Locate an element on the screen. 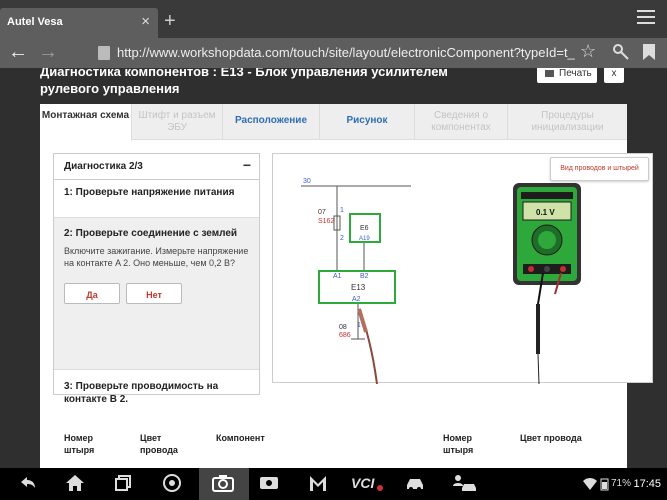 The width and height of the screenshot is (667, 500). yes-button: Да is located at coordinates (92, 293).